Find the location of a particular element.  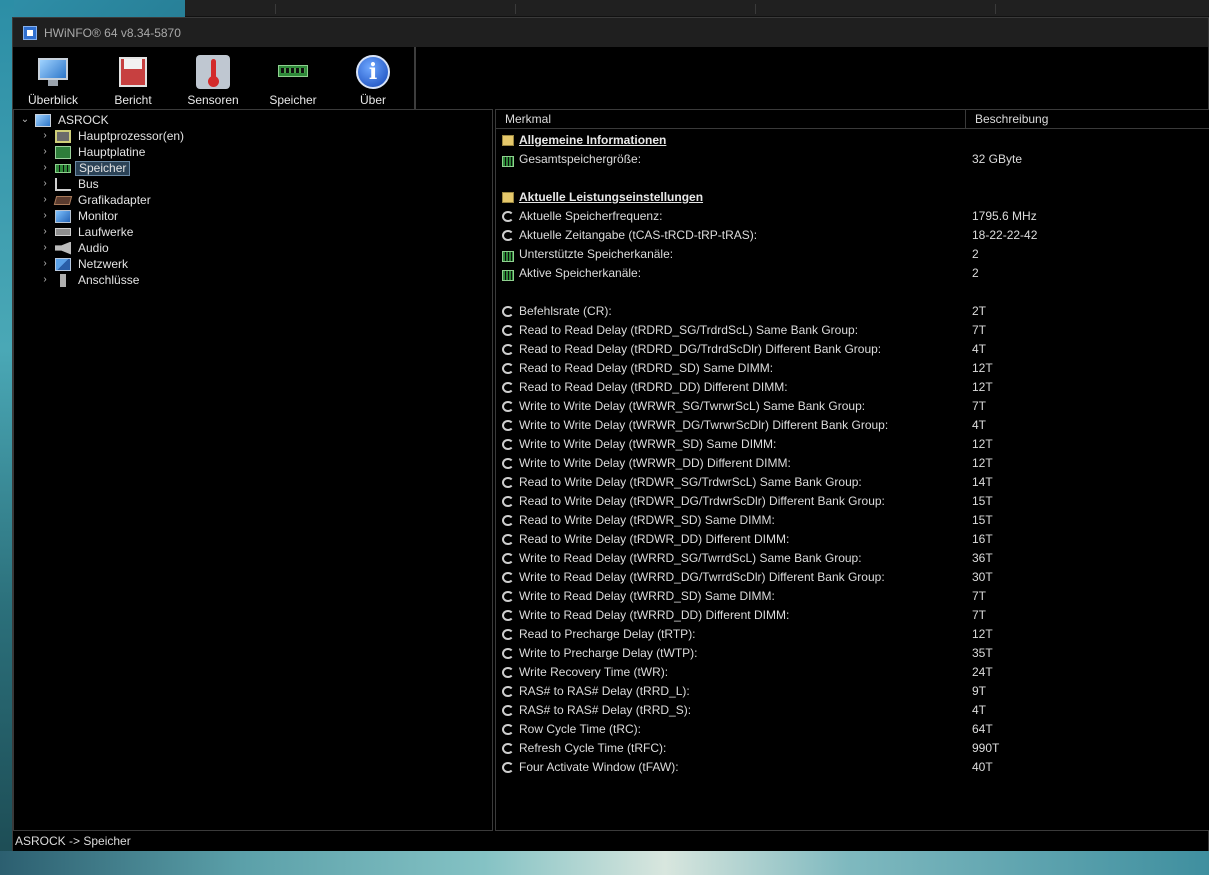

status-path: ASROCK -> Speicher is located at coordinates (73, 841).